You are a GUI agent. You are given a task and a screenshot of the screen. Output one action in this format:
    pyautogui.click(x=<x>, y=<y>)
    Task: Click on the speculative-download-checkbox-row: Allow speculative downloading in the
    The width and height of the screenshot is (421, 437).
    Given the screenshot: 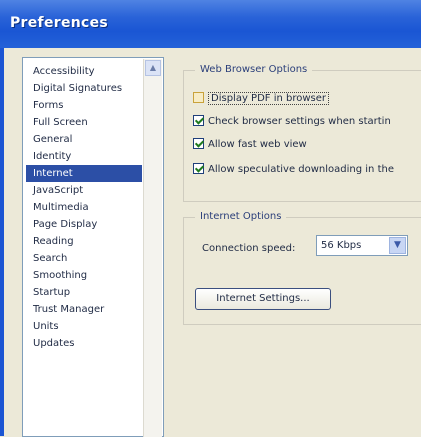 What is the action you would take?
    pyautogui.click(x=293, y=170)
    